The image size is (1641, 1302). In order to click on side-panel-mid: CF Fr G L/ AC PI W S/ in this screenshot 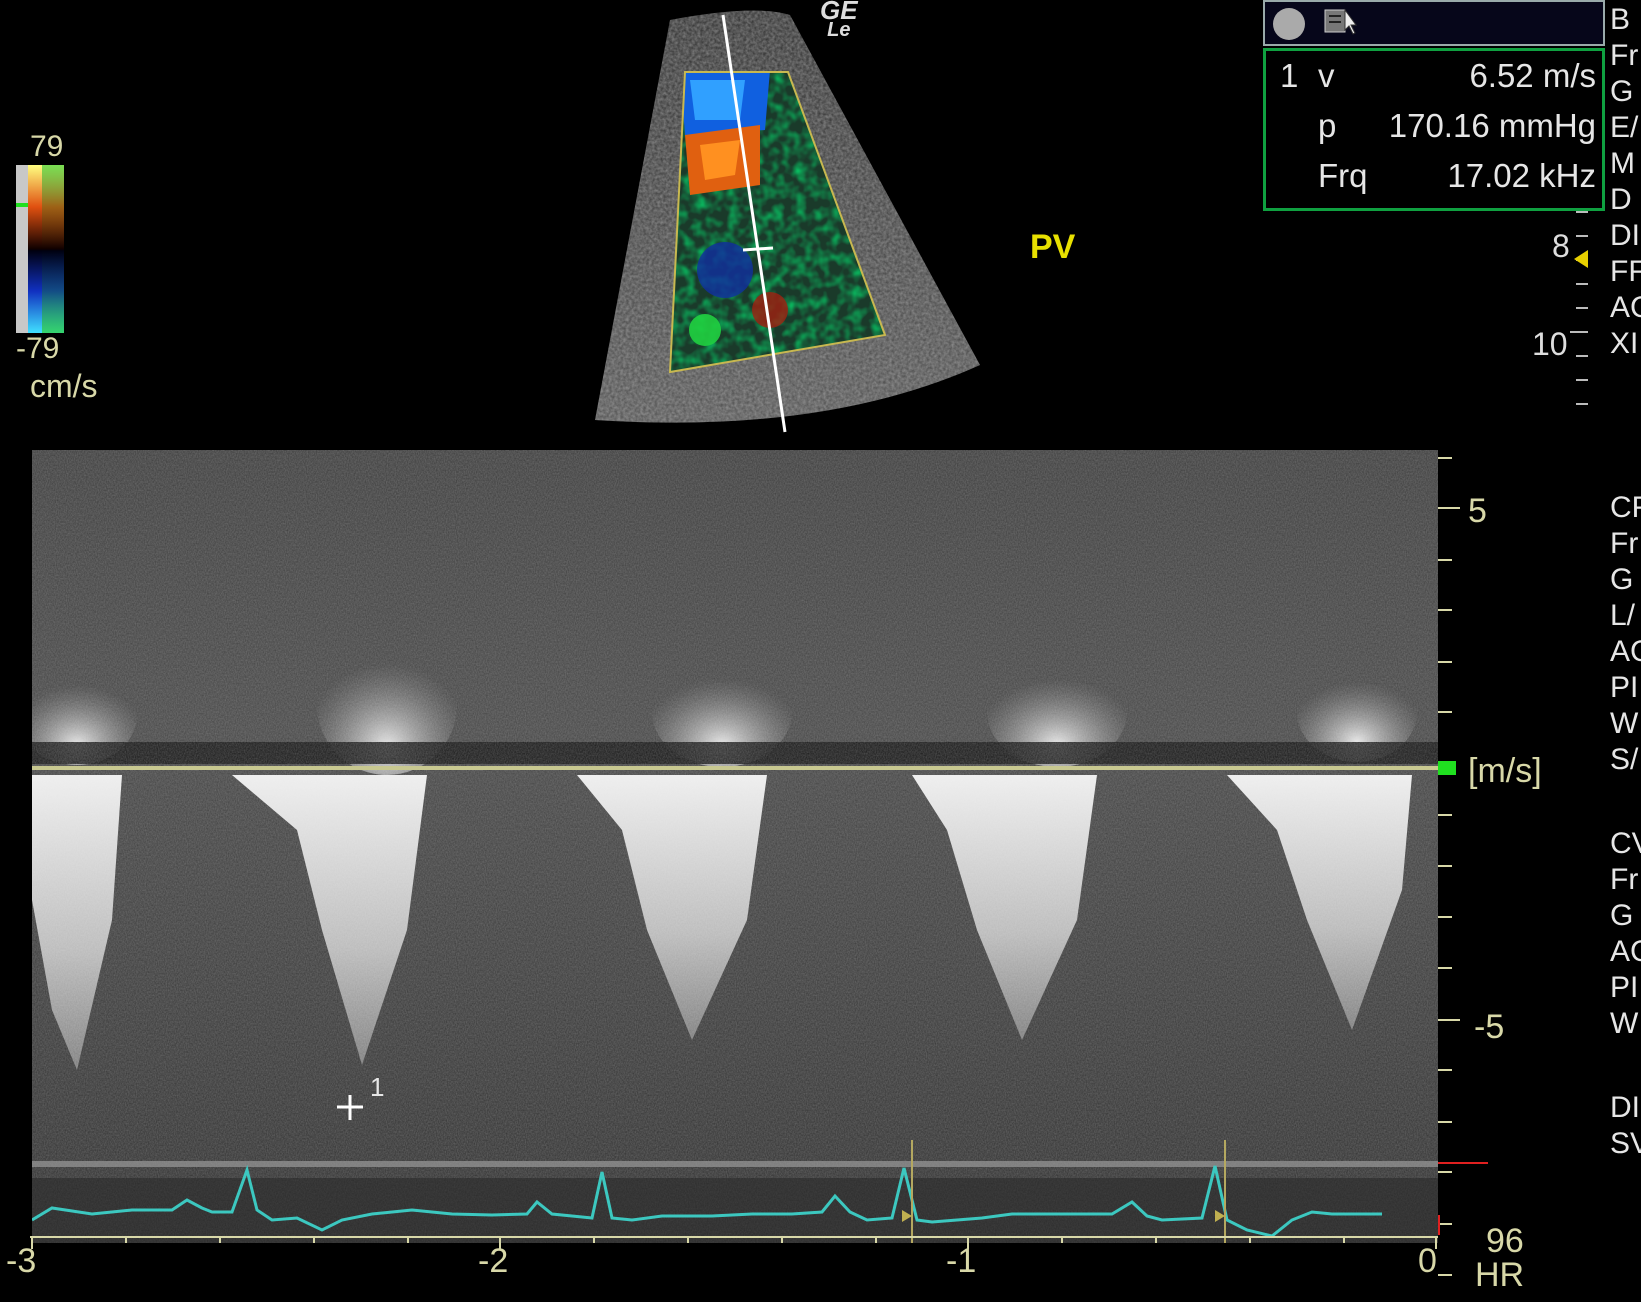, I will do `click(1625, 634)`.